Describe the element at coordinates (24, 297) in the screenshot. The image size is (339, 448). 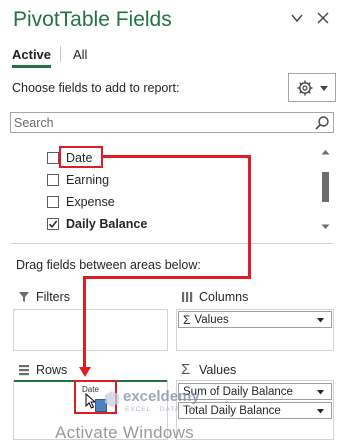
I see `filter-icon` at that location.